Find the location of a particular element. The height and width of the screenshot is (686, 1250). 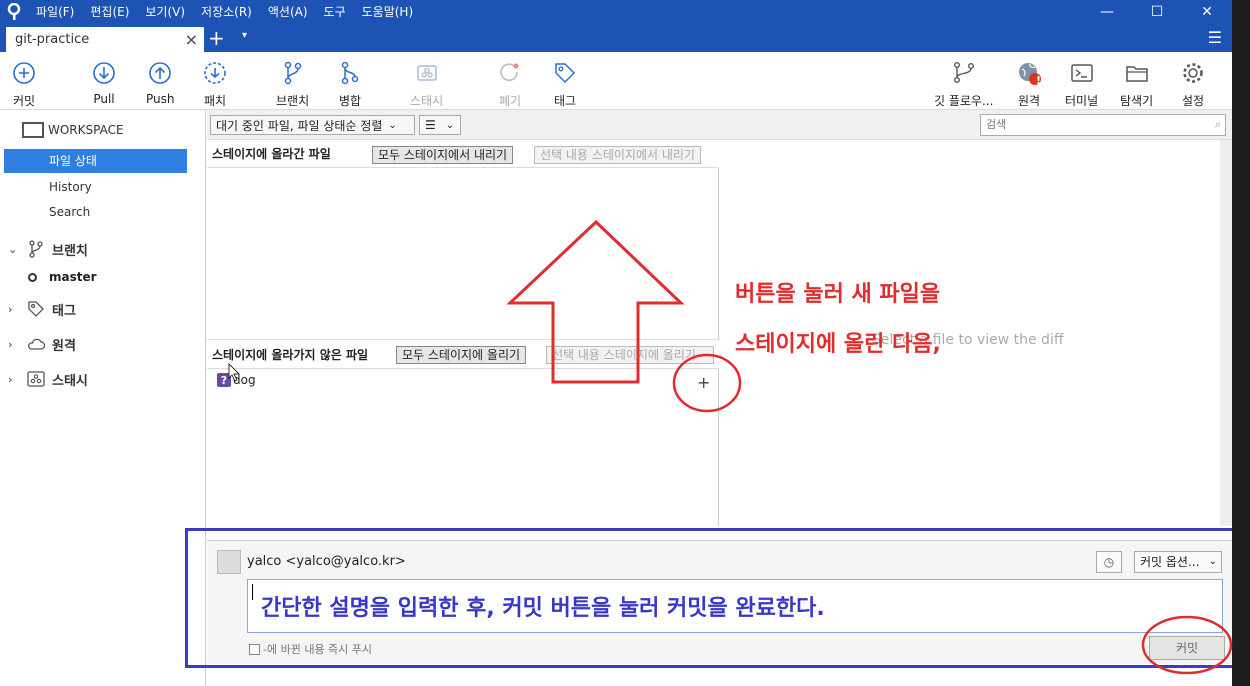

pull-arrow-down-icon is located at coordinates (104, 73).